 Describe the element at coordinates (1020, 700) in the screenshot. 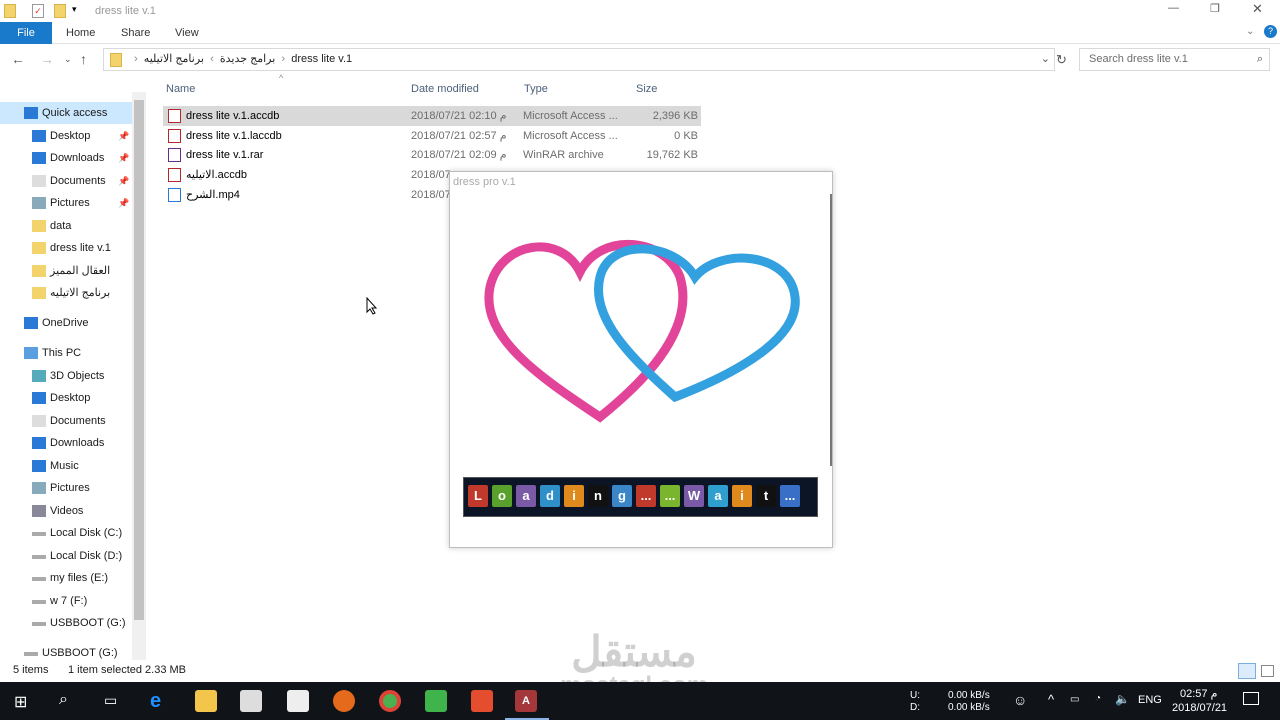

I see `people-icon: ☺` at that location.